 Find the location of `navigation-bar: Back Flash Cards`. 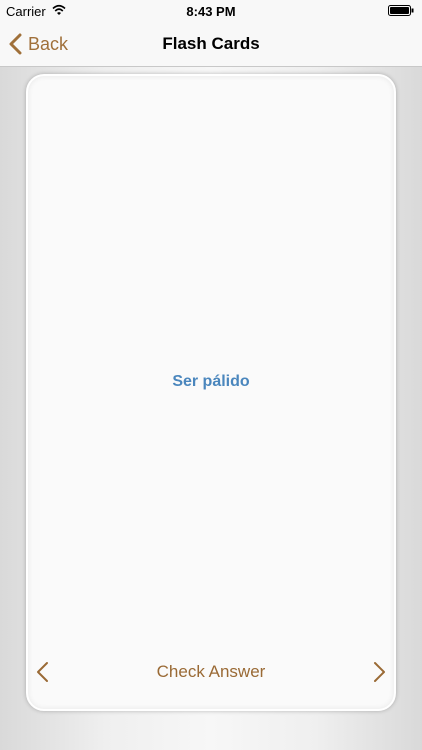

navigation-bar: Back Flash Cards is located at coordinates (211, 44).